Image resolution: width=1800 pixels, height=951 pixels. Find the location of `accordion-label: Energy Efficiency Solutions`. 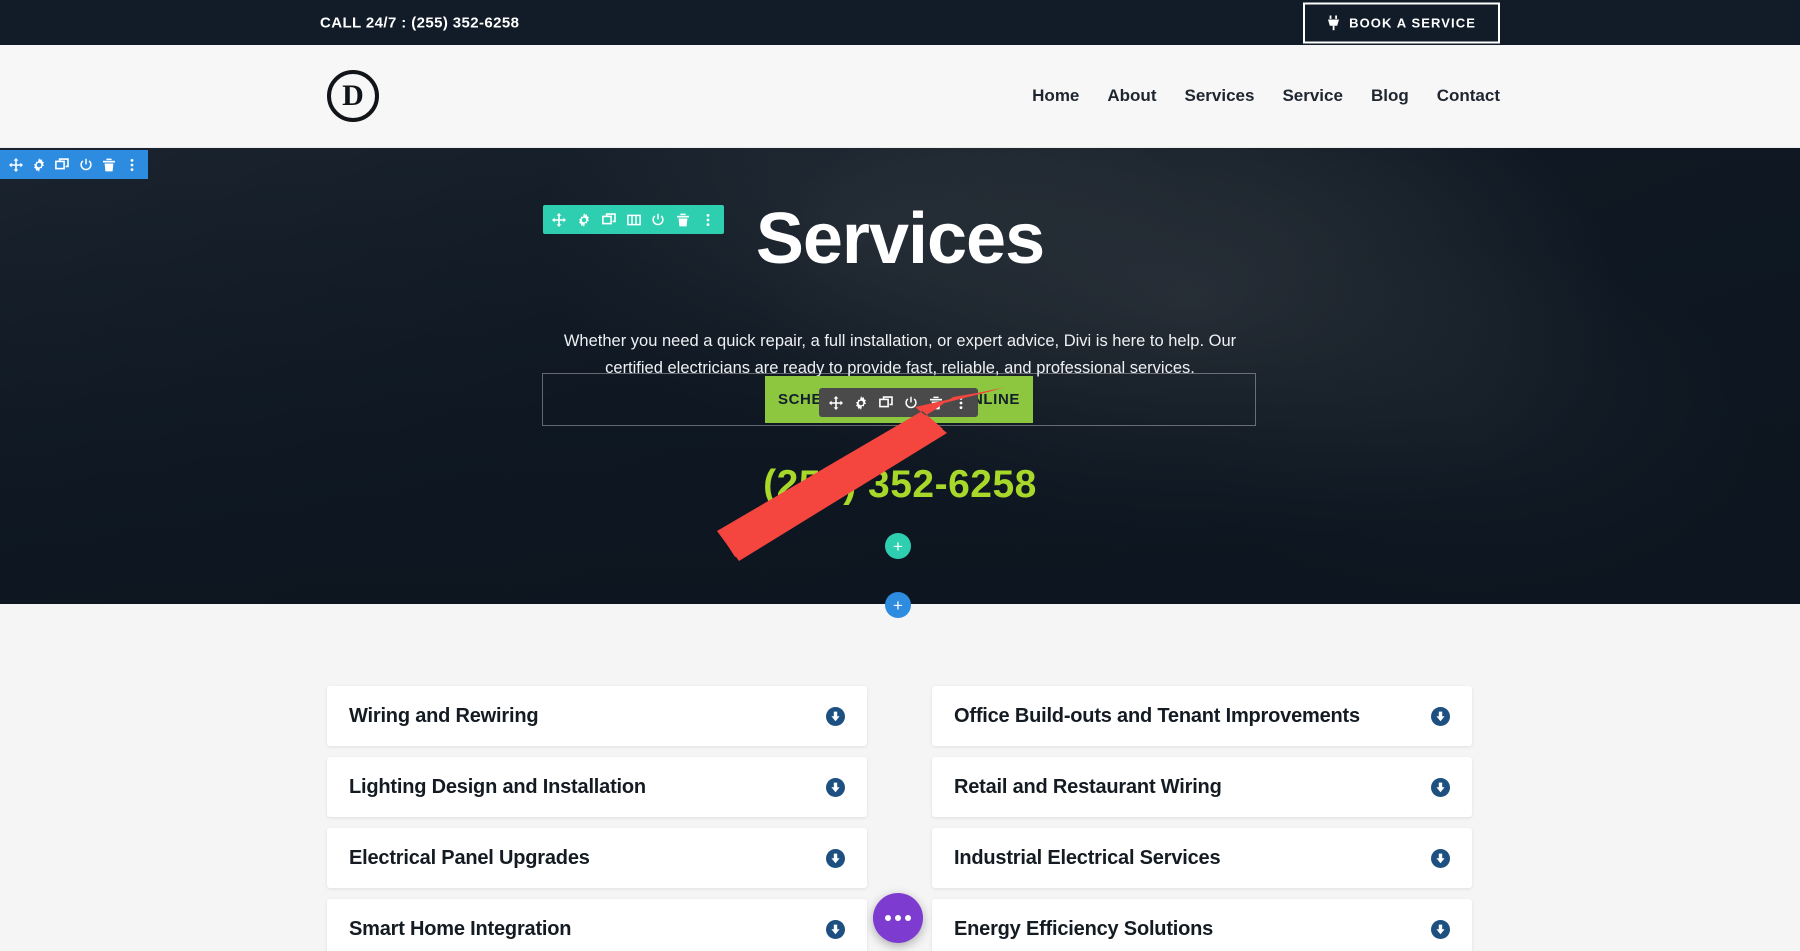

accordion-label: Energy Efficiency Solutions is located at coordinates (1084, 928).